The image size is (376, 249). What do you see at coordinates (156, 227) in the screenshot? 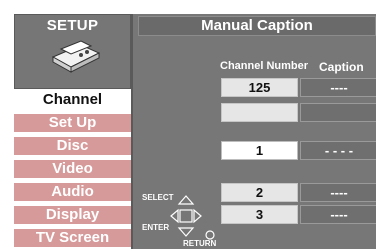
I see `enter-label: ENTER` at bounding box center [156, 227].